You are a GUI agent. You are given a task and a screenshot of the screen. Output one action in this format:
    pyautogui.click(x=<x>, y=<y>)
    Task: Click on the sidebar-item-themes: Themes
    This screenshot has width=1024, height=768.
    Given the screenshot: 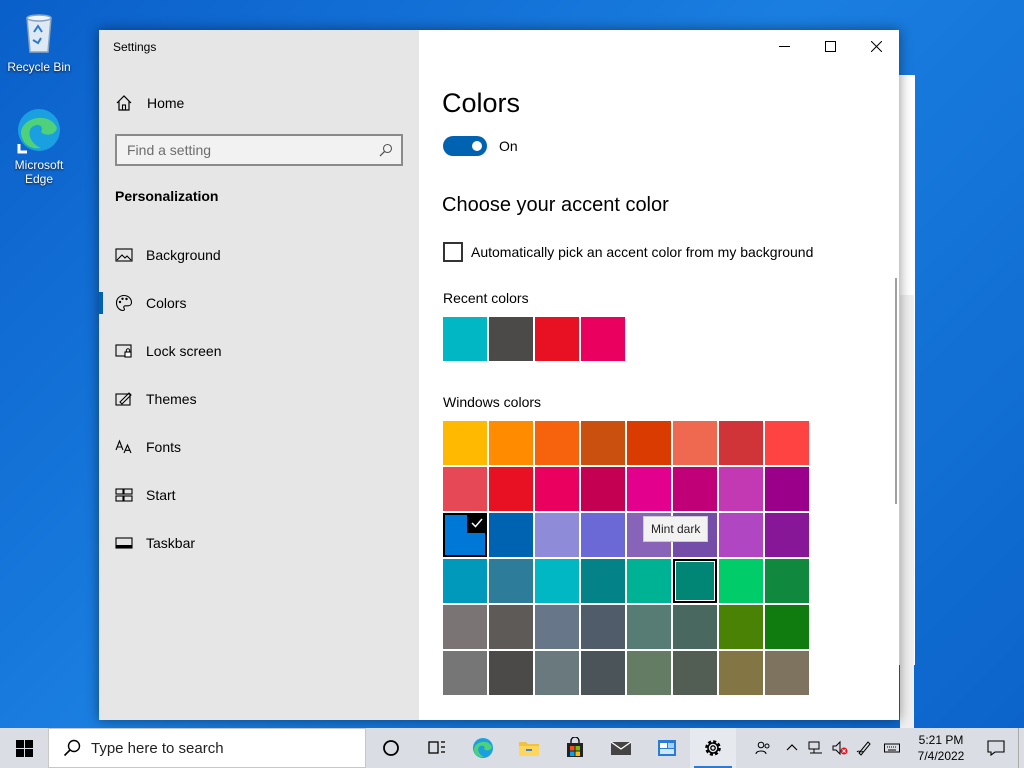 What is the action you would take?
    pyautogui.click(x=259, y=399)
    